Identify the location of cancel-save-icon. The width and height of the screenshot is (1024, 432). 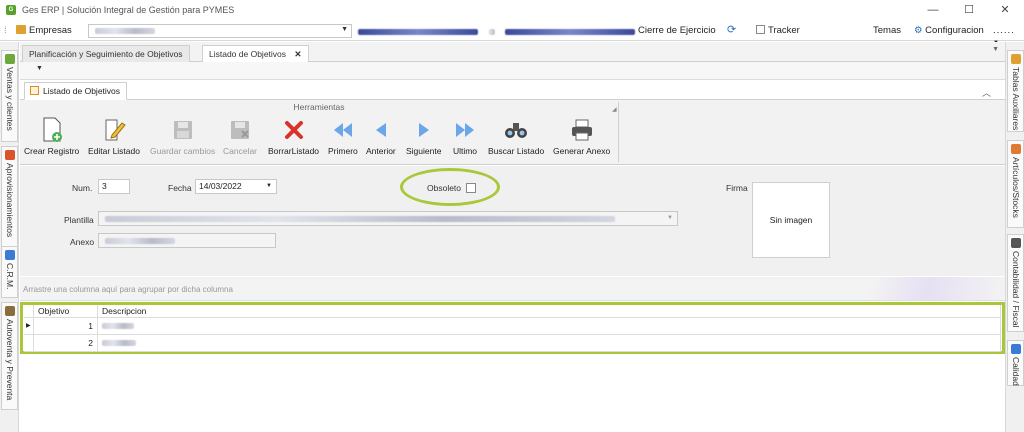
(240, 130).